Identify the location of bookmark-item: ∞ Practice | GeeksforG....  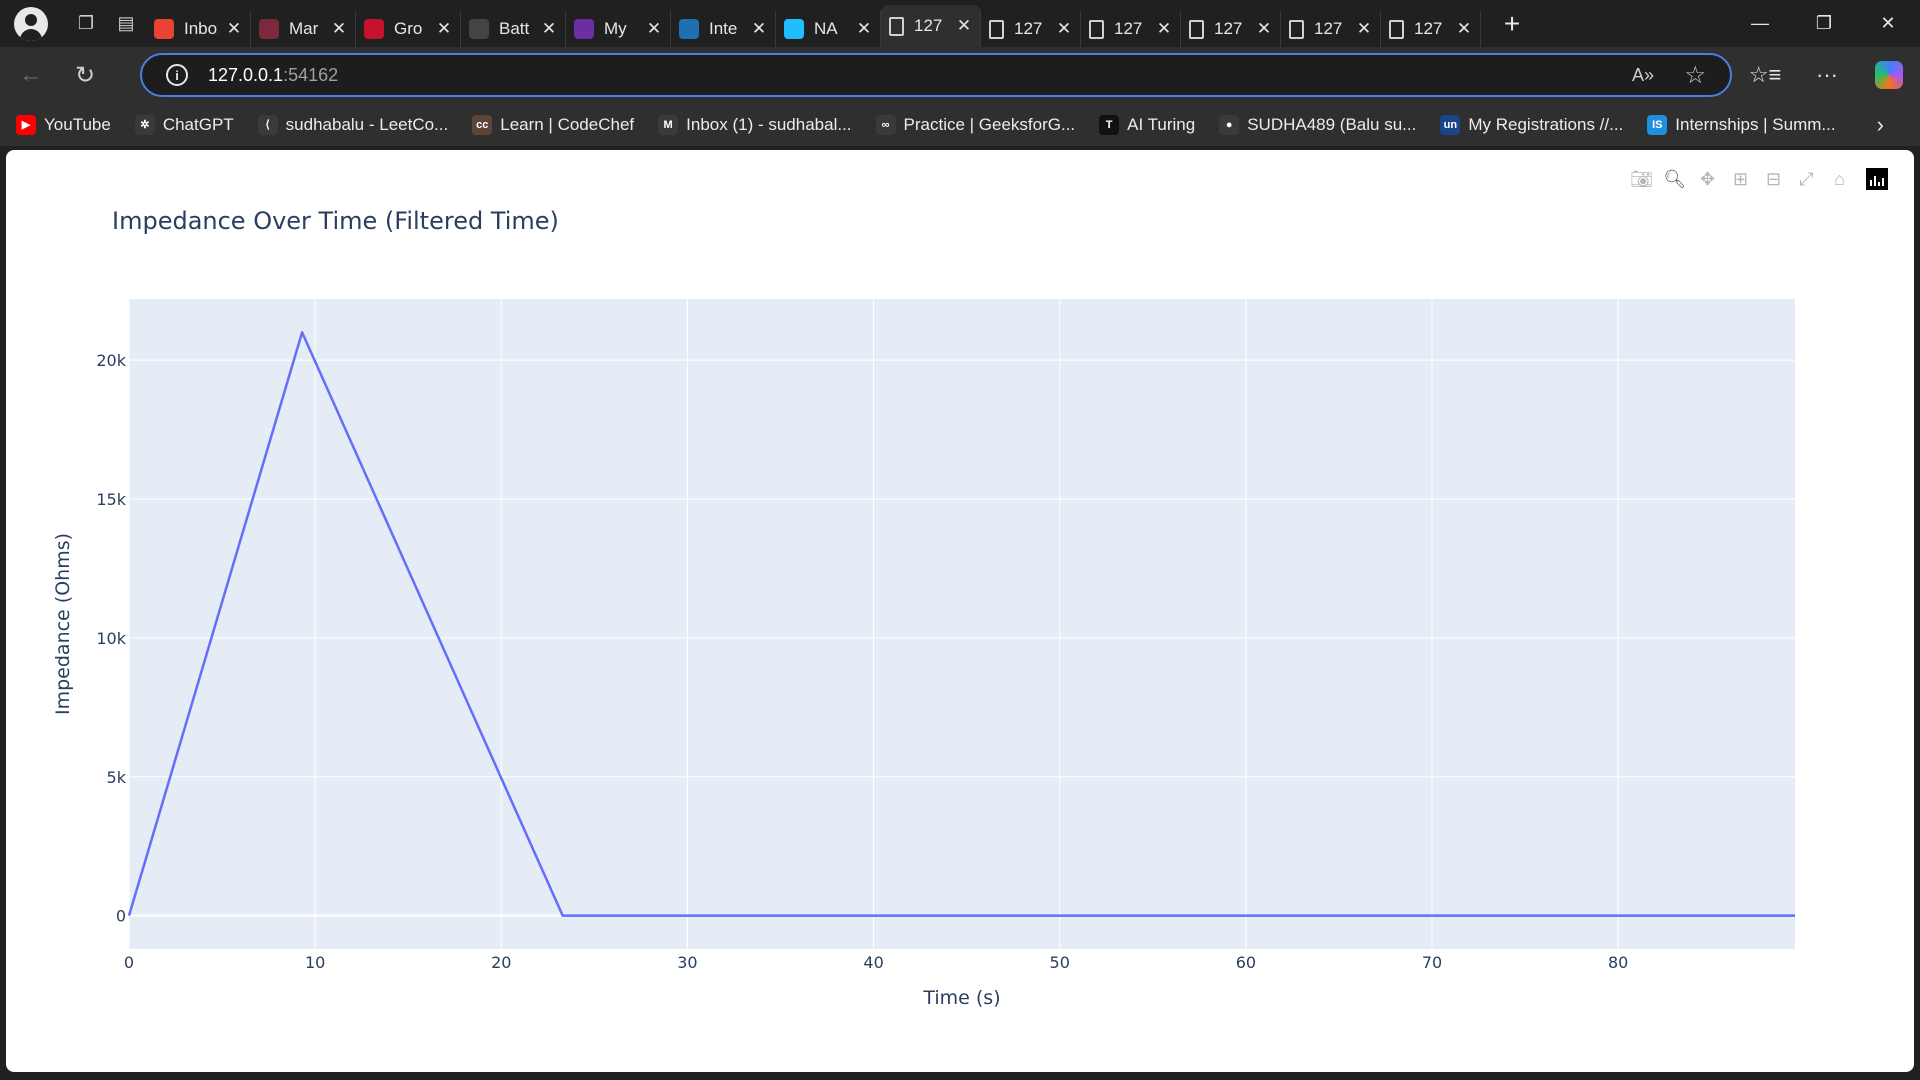
(975, 124).